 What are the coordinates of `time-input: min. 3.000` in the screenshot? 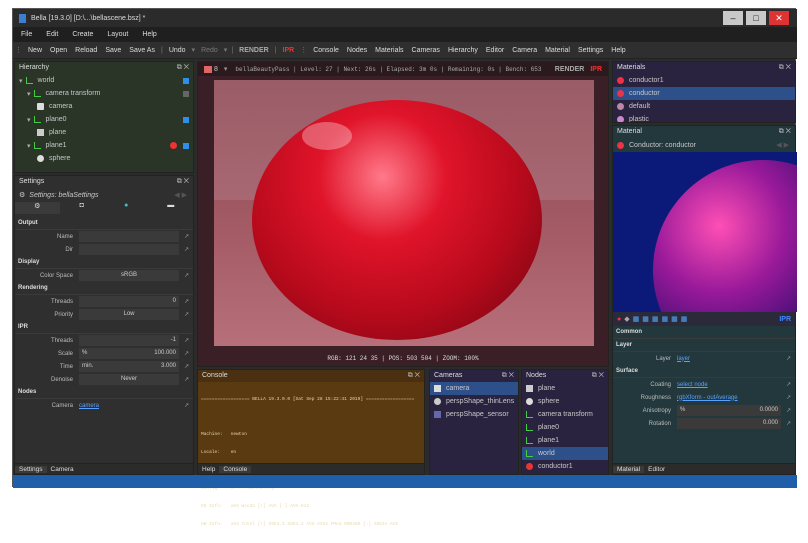 It's located at (129, 366).